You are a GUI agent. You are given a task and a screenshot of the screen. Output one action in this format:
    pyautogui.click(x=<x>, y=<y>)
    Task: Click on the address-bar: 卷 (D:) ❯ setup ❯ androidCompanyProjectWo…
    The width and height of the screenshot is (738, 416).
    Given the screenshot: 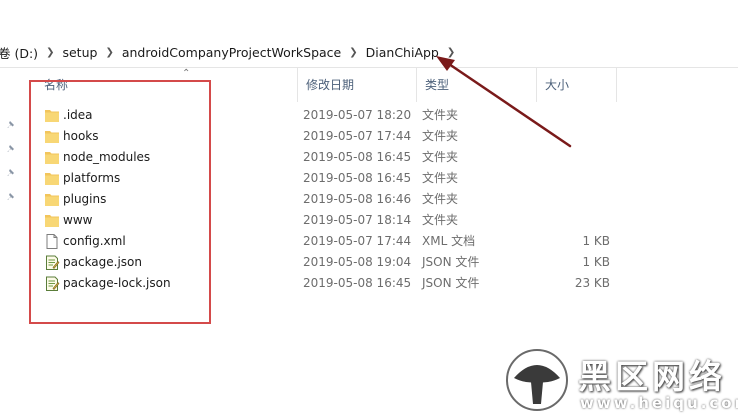 What is the action you would take?
    pyautogui.click(x=369, y=53)
    